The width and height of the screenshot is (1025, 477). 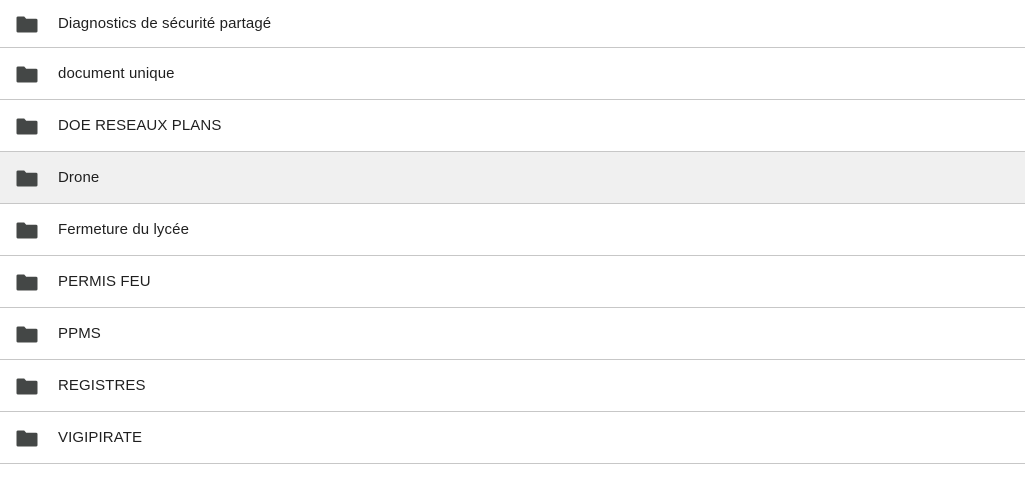 I want to click on folder-row: PPMS, so click(x=512, y=334).